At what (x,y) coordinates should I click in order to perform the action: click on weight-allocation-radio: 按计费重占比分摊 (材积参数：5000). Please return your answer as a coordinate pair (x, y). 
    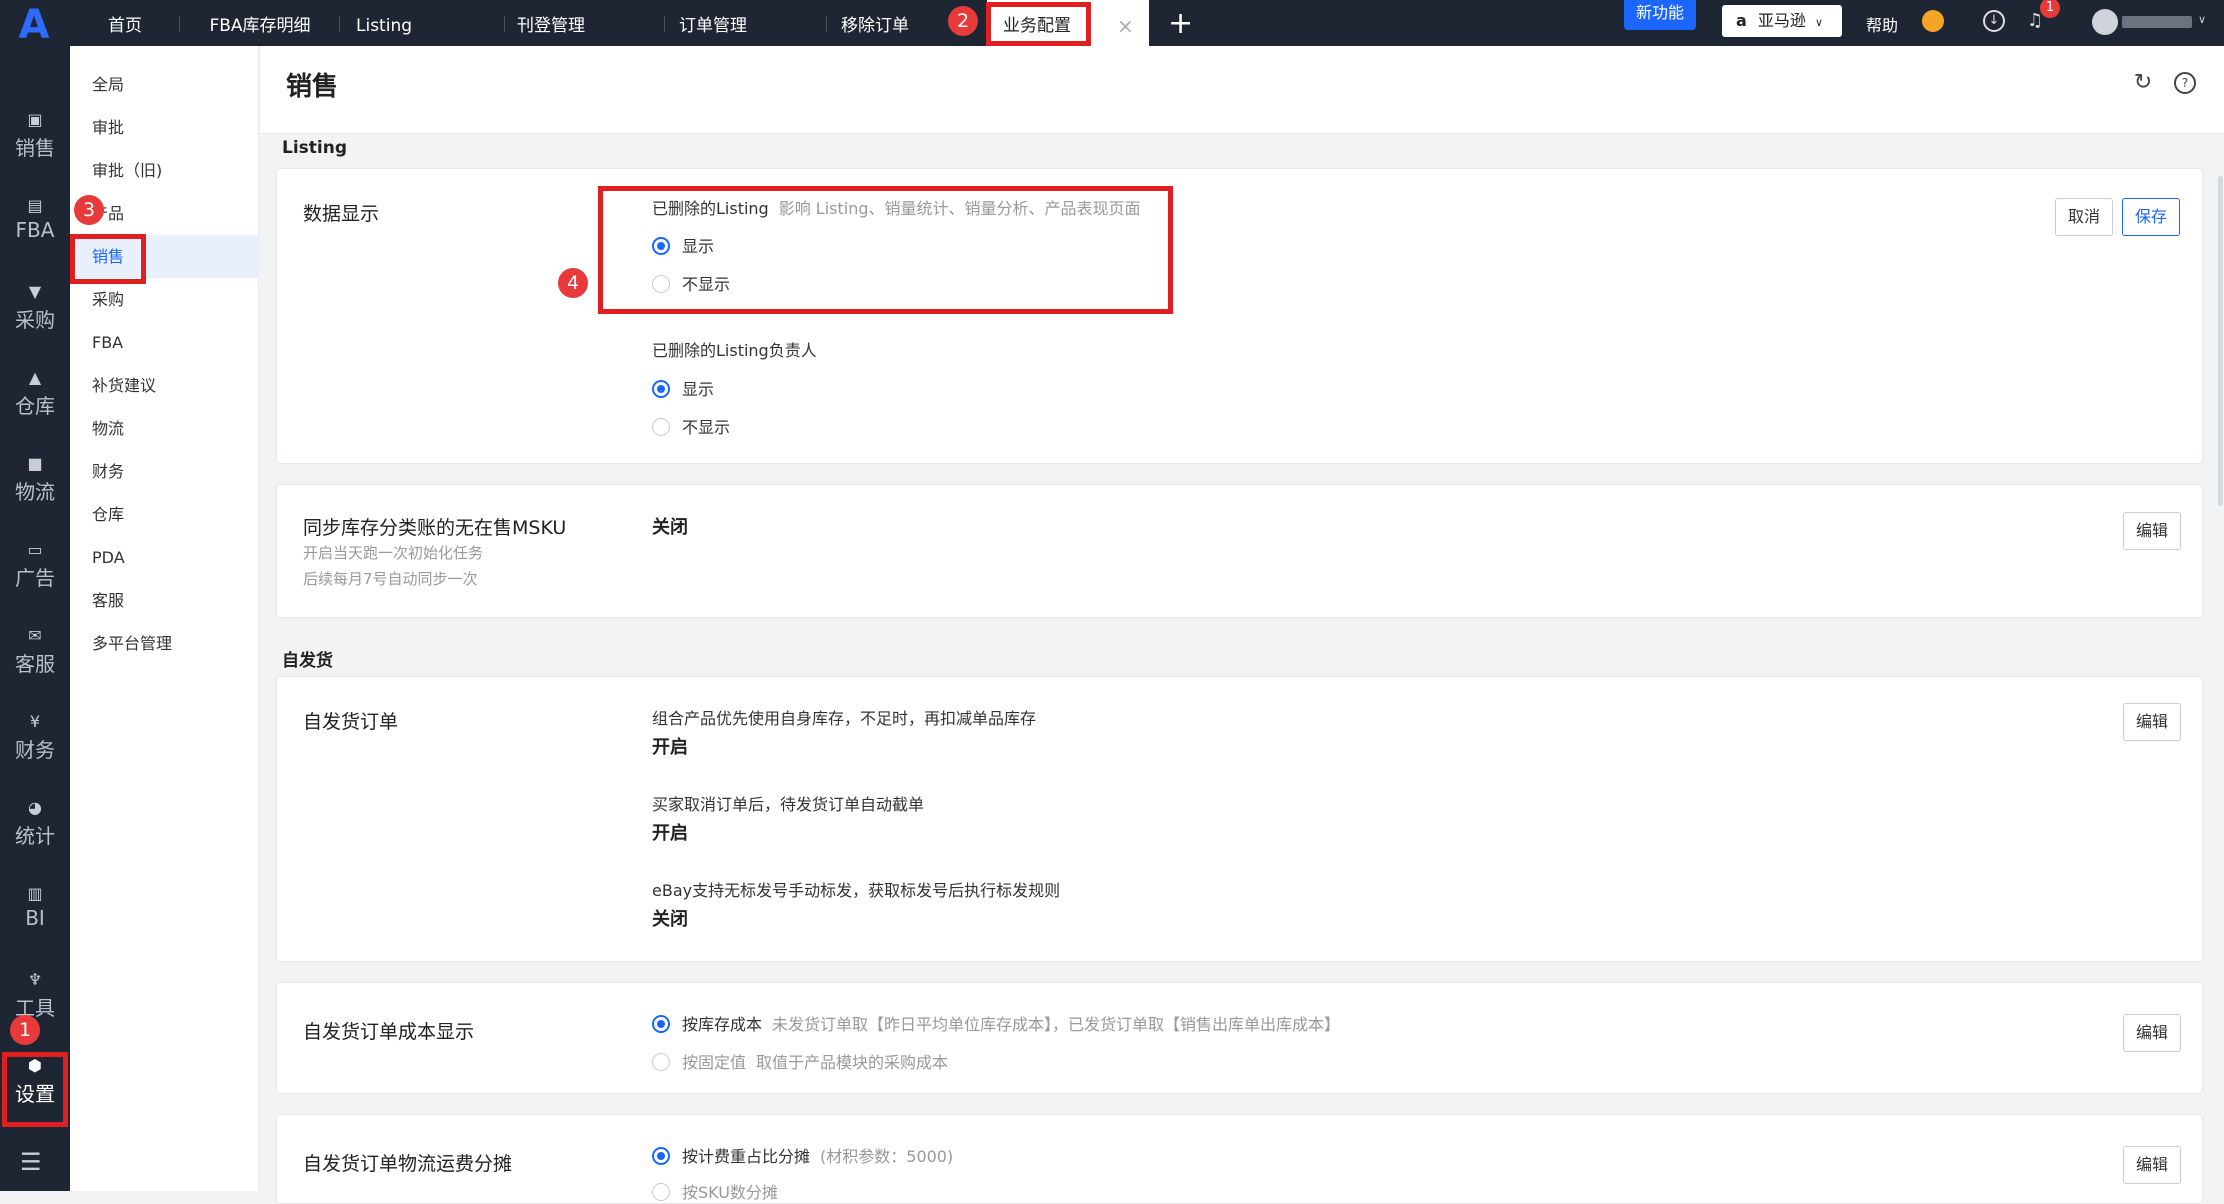
    Looking at the image, I should click on (802, 1155).